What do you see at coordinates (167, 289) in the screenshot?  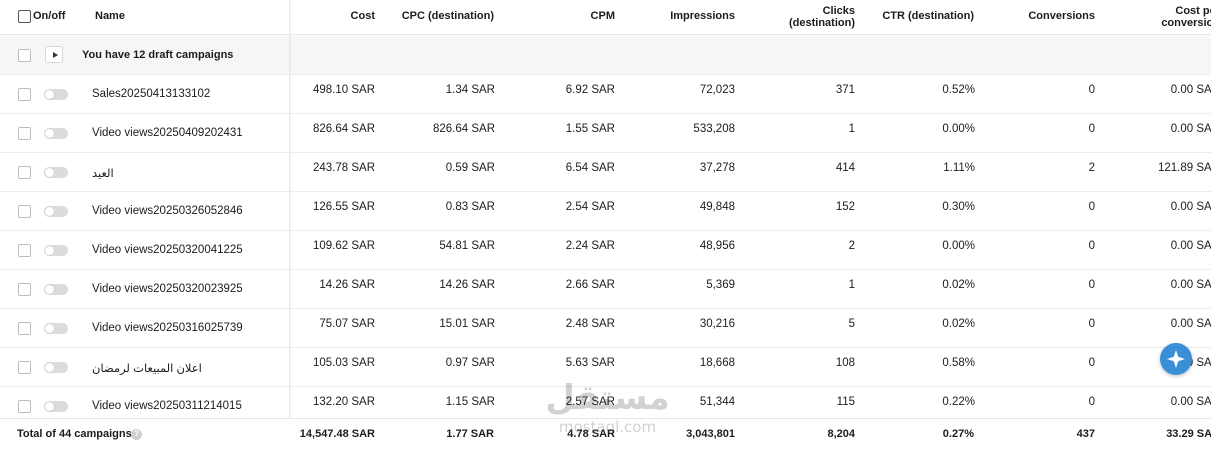 I see `campaign-name: Video views20250320023925` at bounding box center [167, 289].